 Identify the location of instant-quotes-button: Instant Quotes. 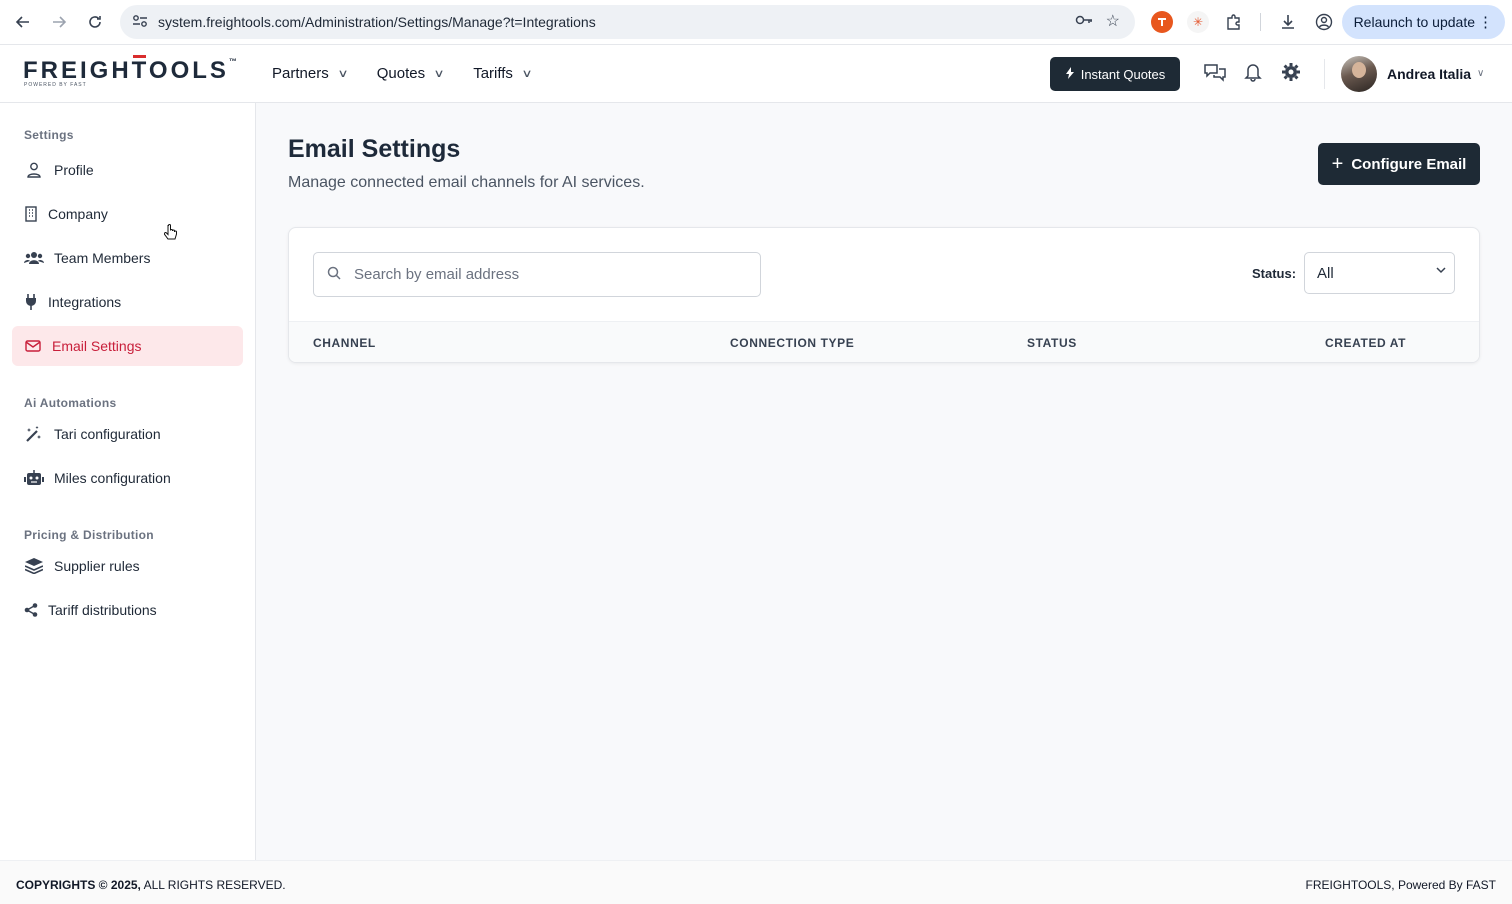
(1115, 74).